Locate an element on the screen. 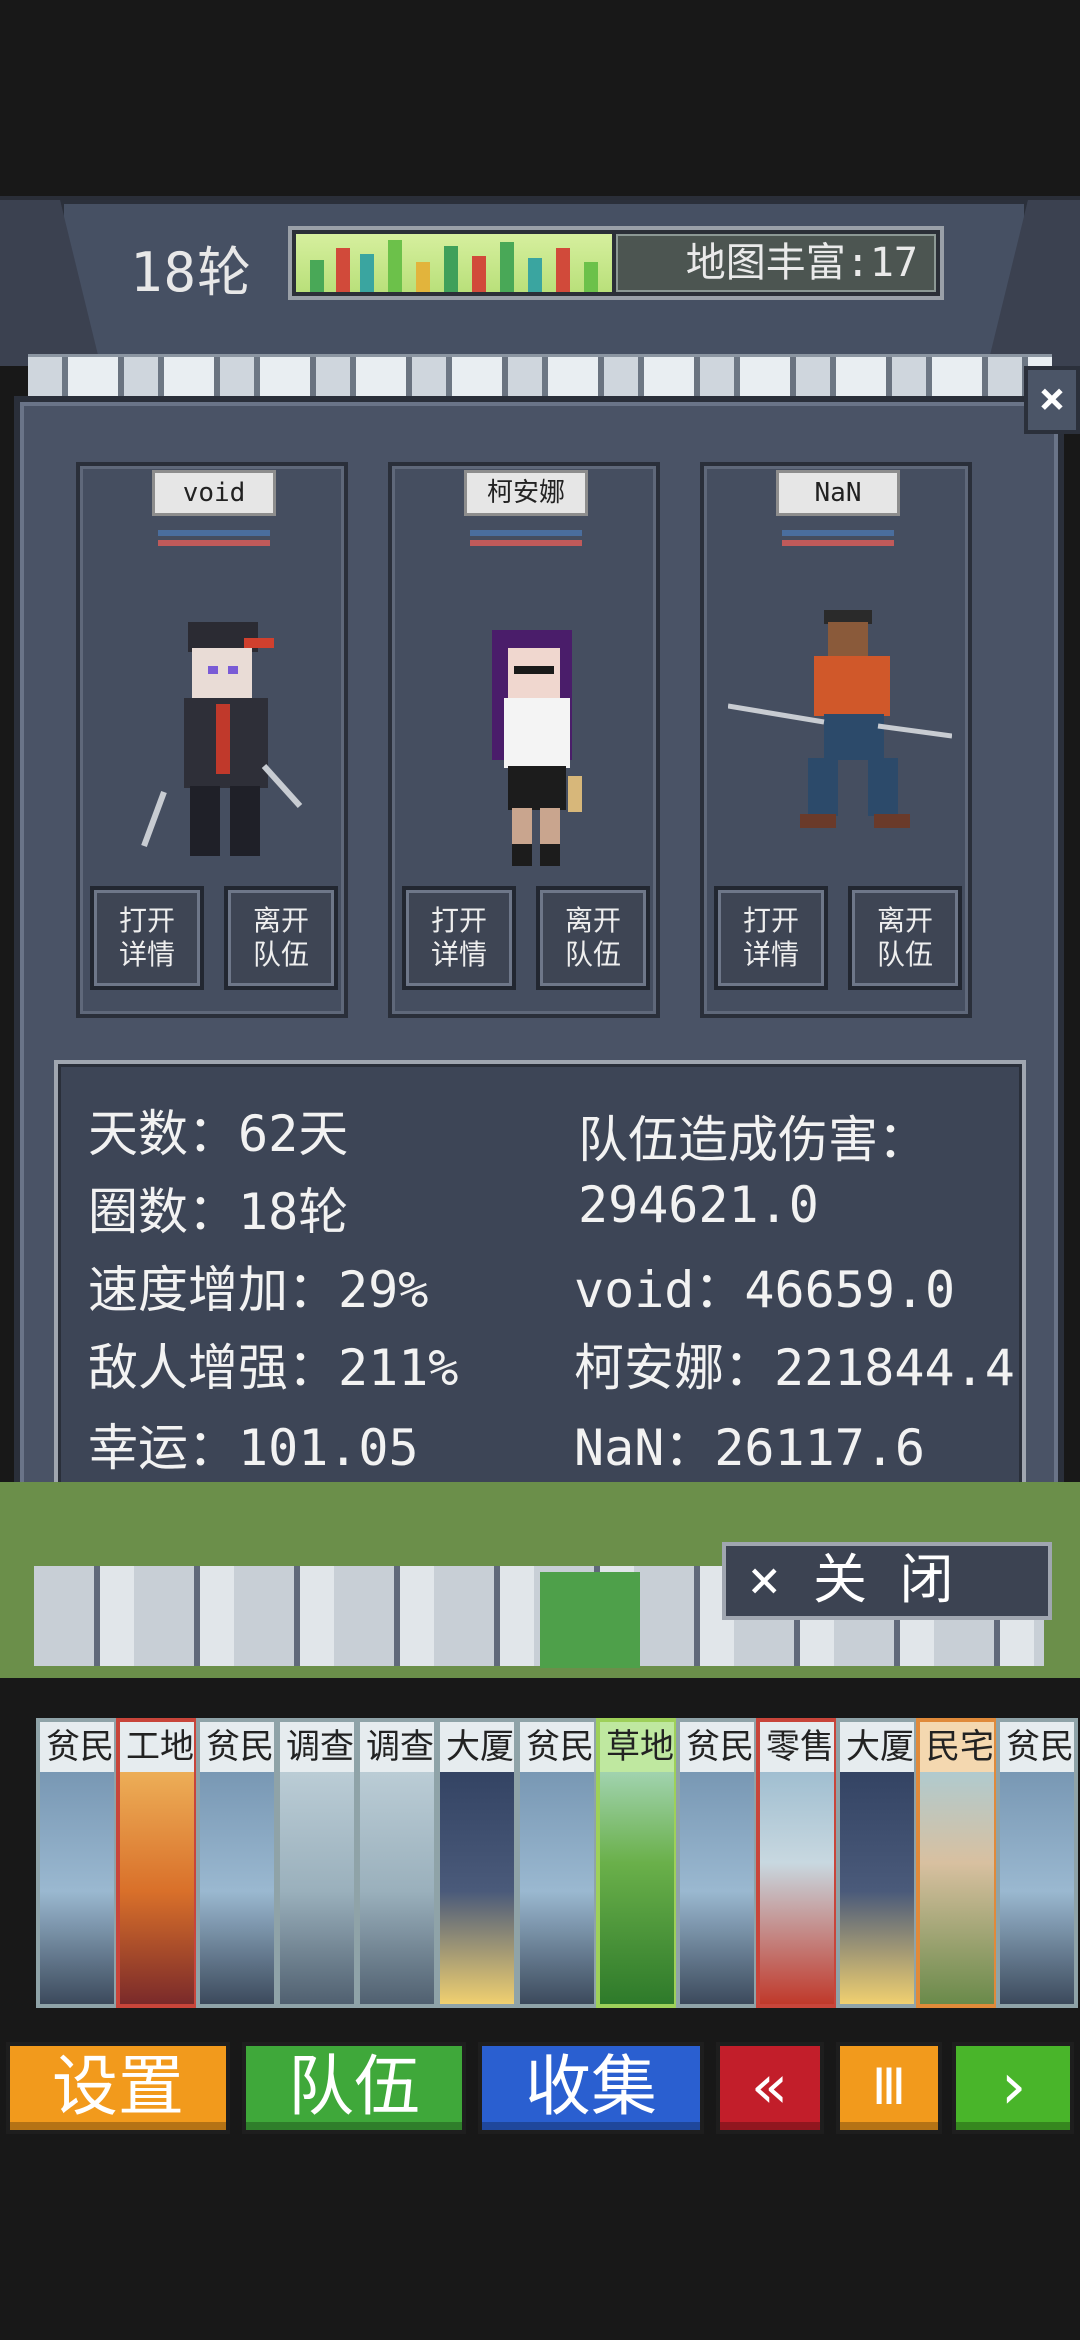 This screenshot has width=1080, height=2340. map-richness-label: 地图丰富:17 is located at coordinates (776, 263).